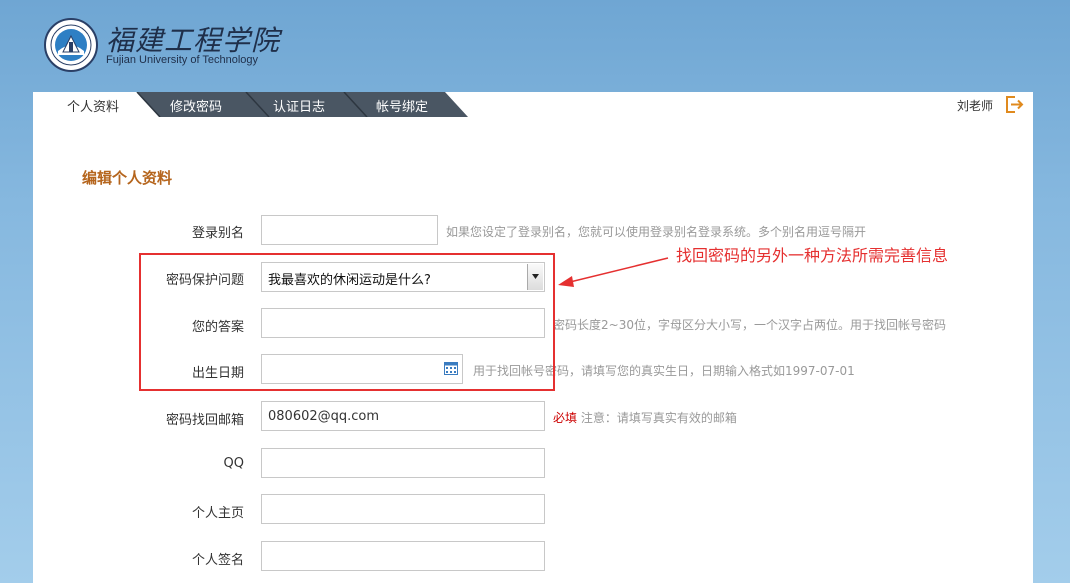 This screenshot has height=583, width=1070. What do you see at coordinates (217, 233) in the screenshot?
I see `alias-label: 登录别名` at bounding box center [217, 233].